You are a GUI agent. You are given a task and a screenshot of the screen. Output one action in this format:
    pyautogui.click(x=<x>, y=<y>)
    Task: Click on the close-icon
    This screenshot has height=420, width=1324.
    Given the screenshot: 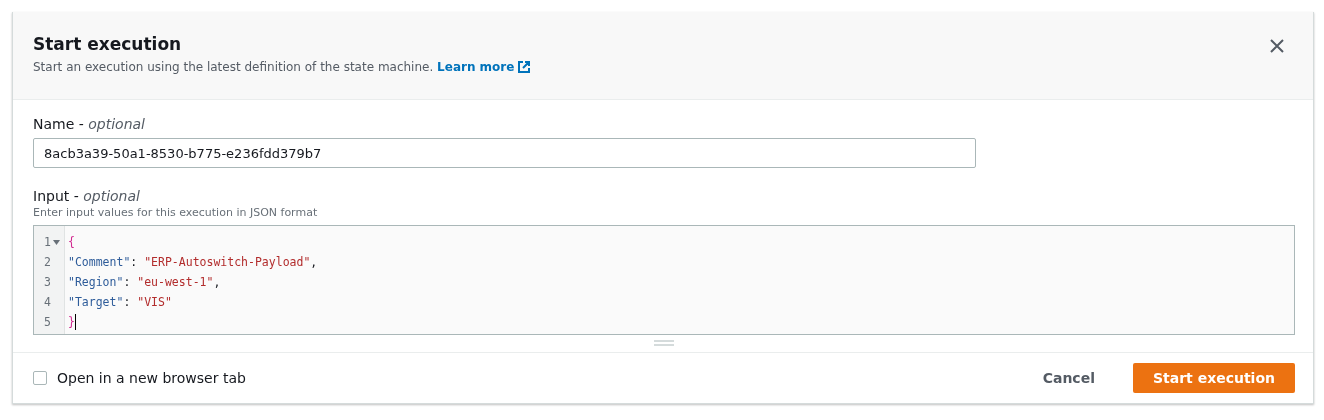 What is the action you would take?
    pyautogui.click(x=1277, y=46)
    